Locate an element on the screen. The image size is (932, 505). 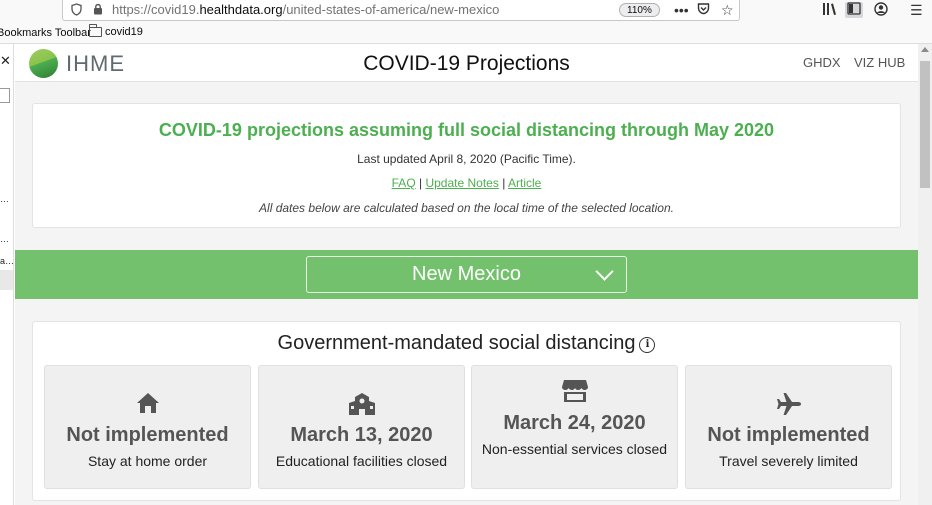
location-select: New Mexico is located at coordinates (466, 274).